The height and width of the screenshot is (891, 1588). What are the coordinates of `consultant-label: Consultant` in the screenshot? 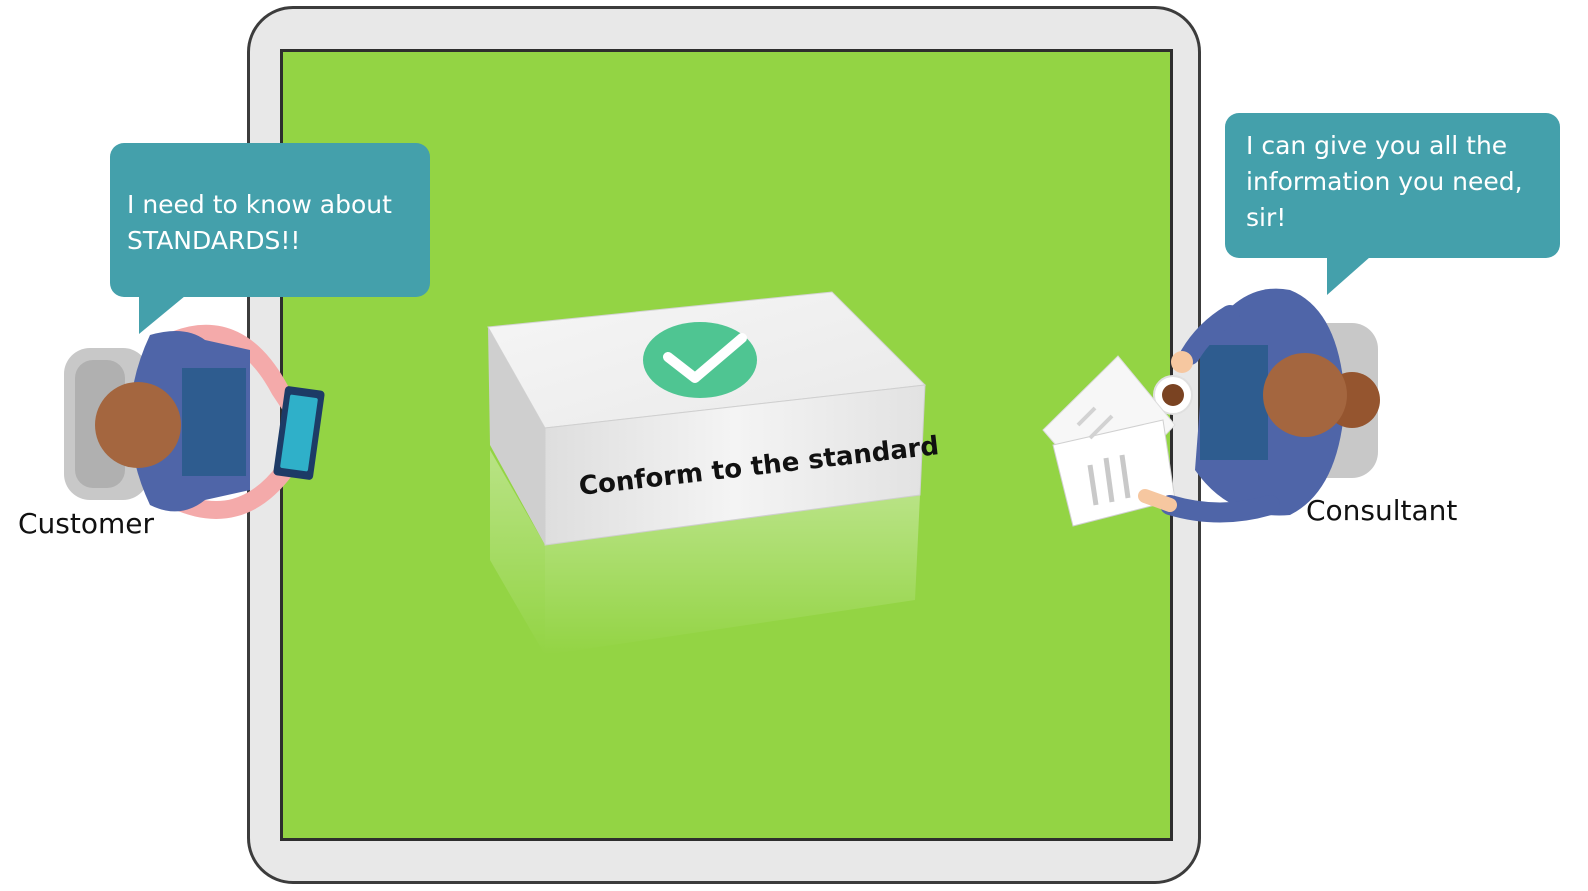 It's located at (1382, 510).